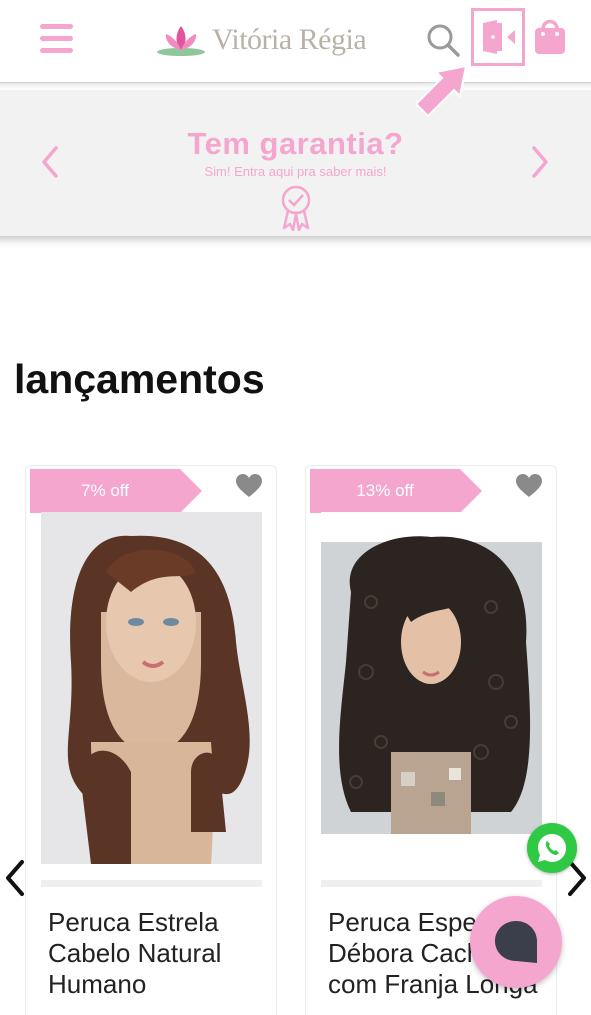  What do you see at coordinates (385, 490) in the screenshot?
I see `discount-label: 13% off` at bounding box center [385, 490].